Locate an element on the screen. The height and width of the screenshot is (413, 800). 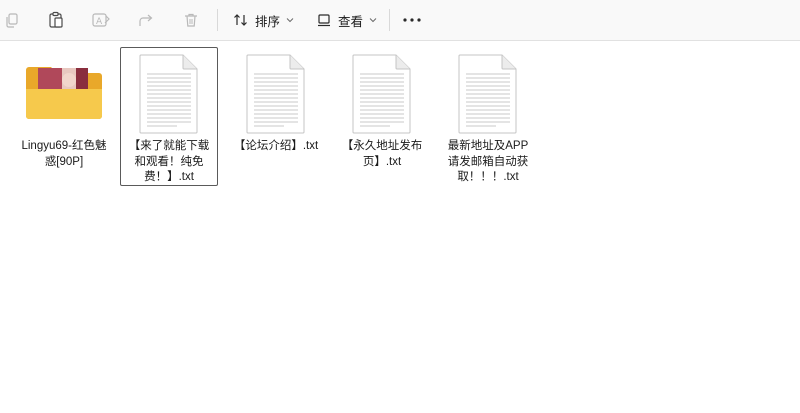
paste-button is located at coordinates (56, 20).